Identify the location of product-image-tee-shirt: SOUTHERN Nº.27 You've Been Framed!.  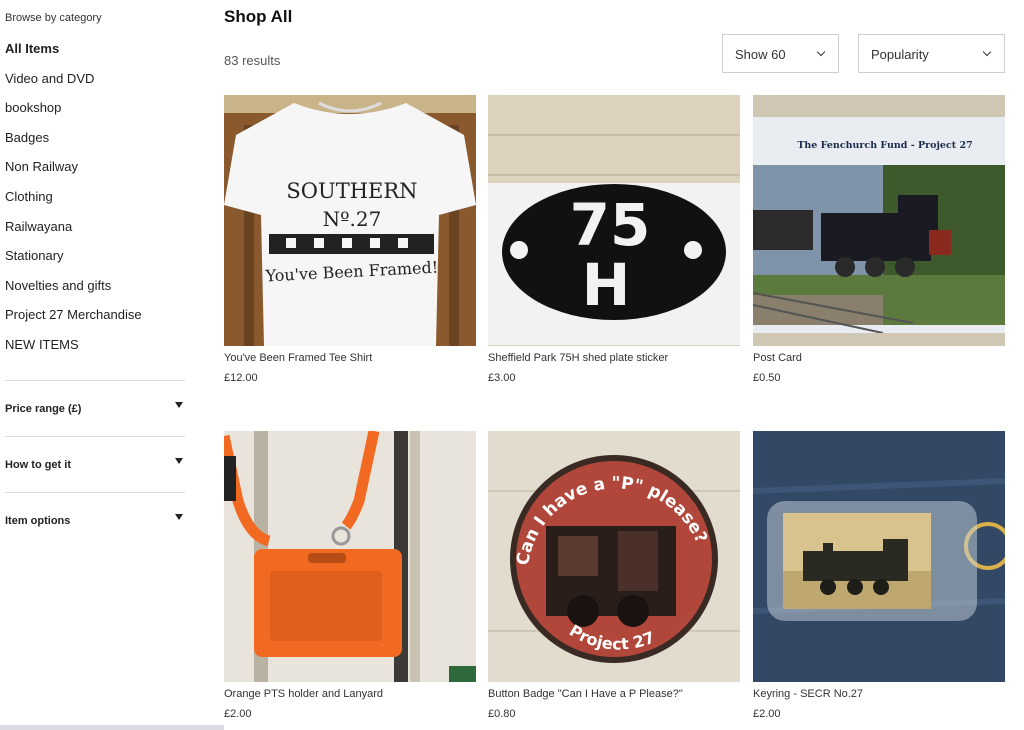
(350, 220).